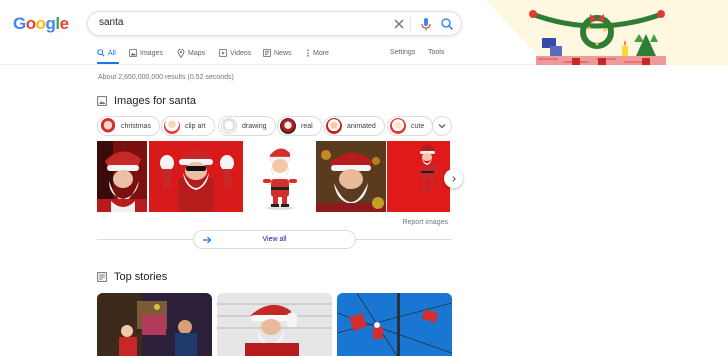 This screenshot has width=728, height=356. What do you see at coordinates (141, 277) in the screenshot?
I see `top-stories-title: Top stories` at bounding box center [141, 277].